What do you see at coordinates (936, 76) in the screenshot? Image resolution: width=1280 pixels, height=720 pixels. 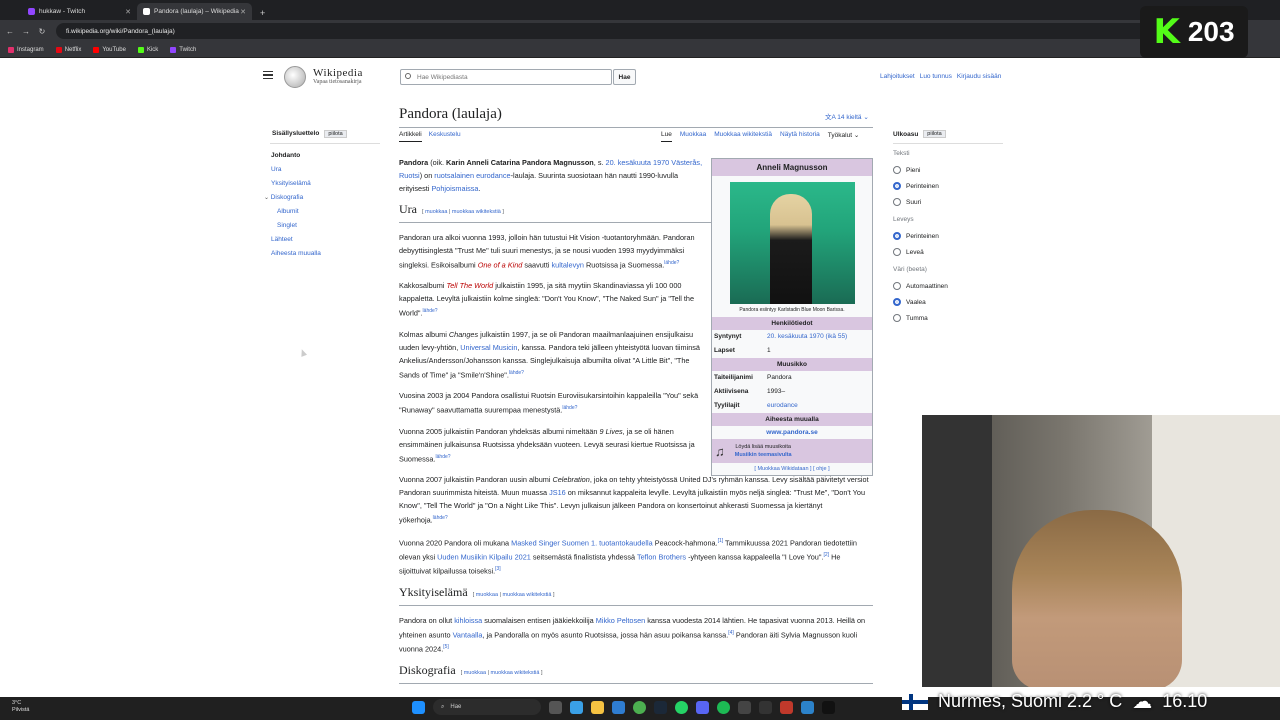 I see `create-account-link: Luo tunnus` at bounding box center [936, 76].